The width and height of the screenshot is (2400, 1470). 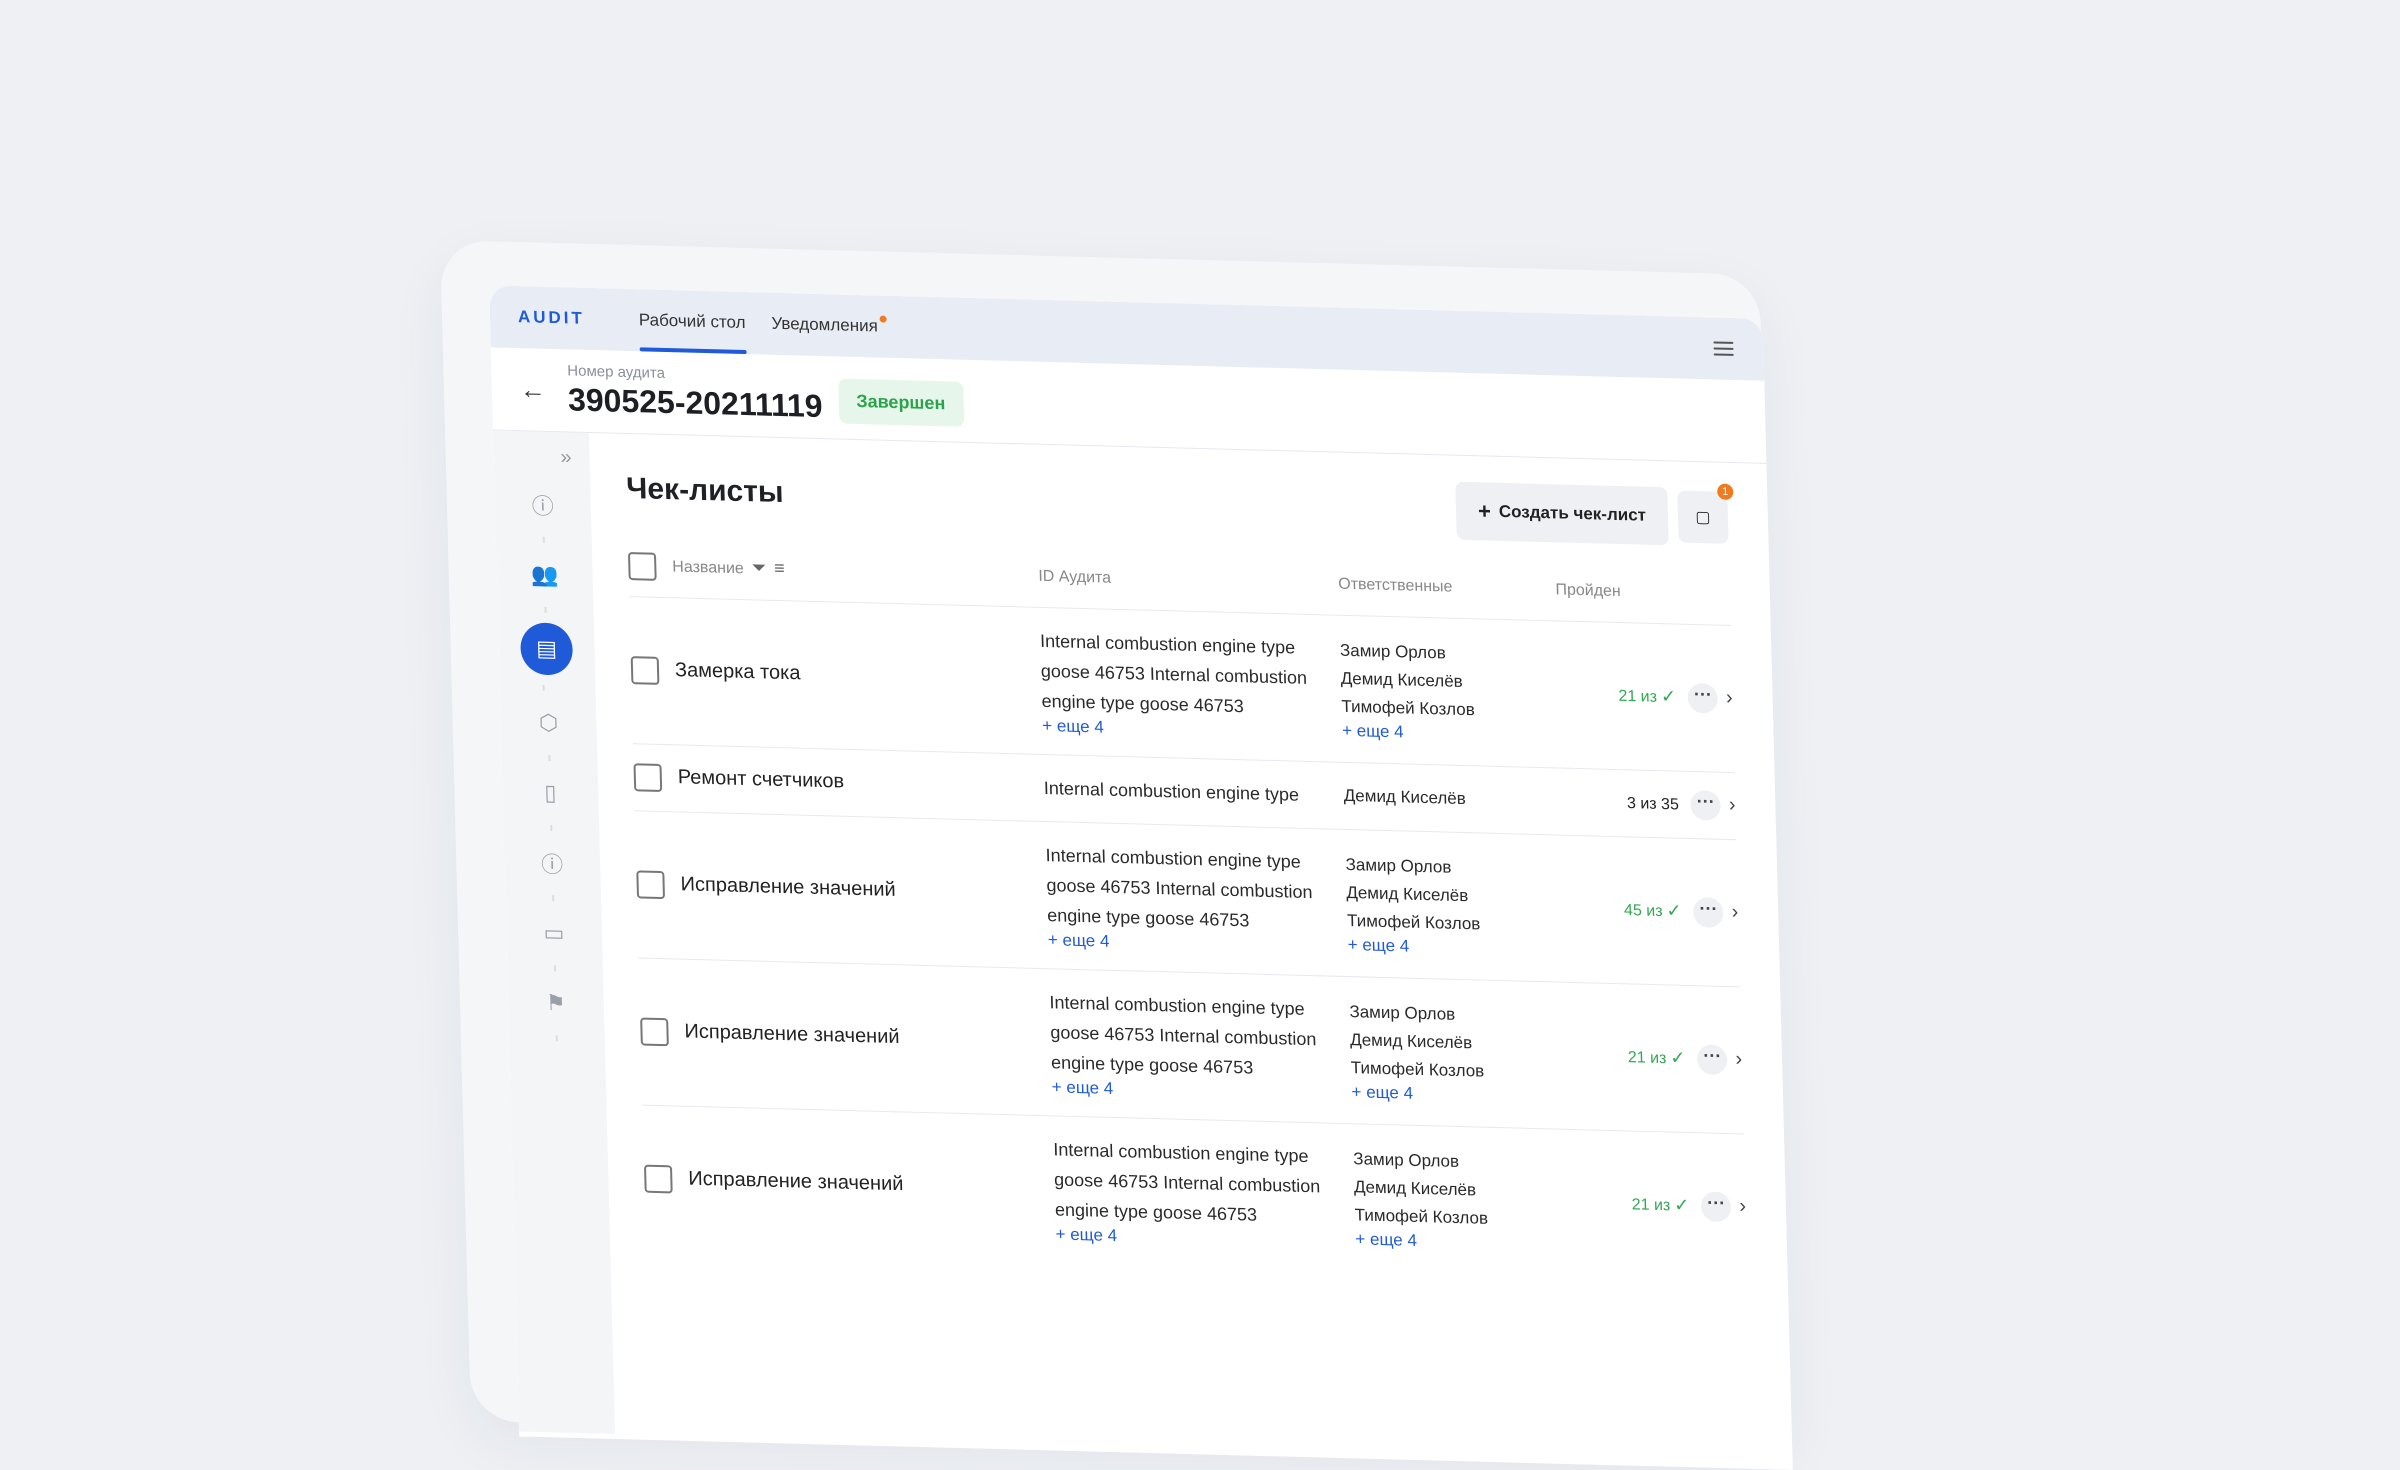 I want to click on audit-id-text: Internal combustion engine type, so click(x=1171, y=791).